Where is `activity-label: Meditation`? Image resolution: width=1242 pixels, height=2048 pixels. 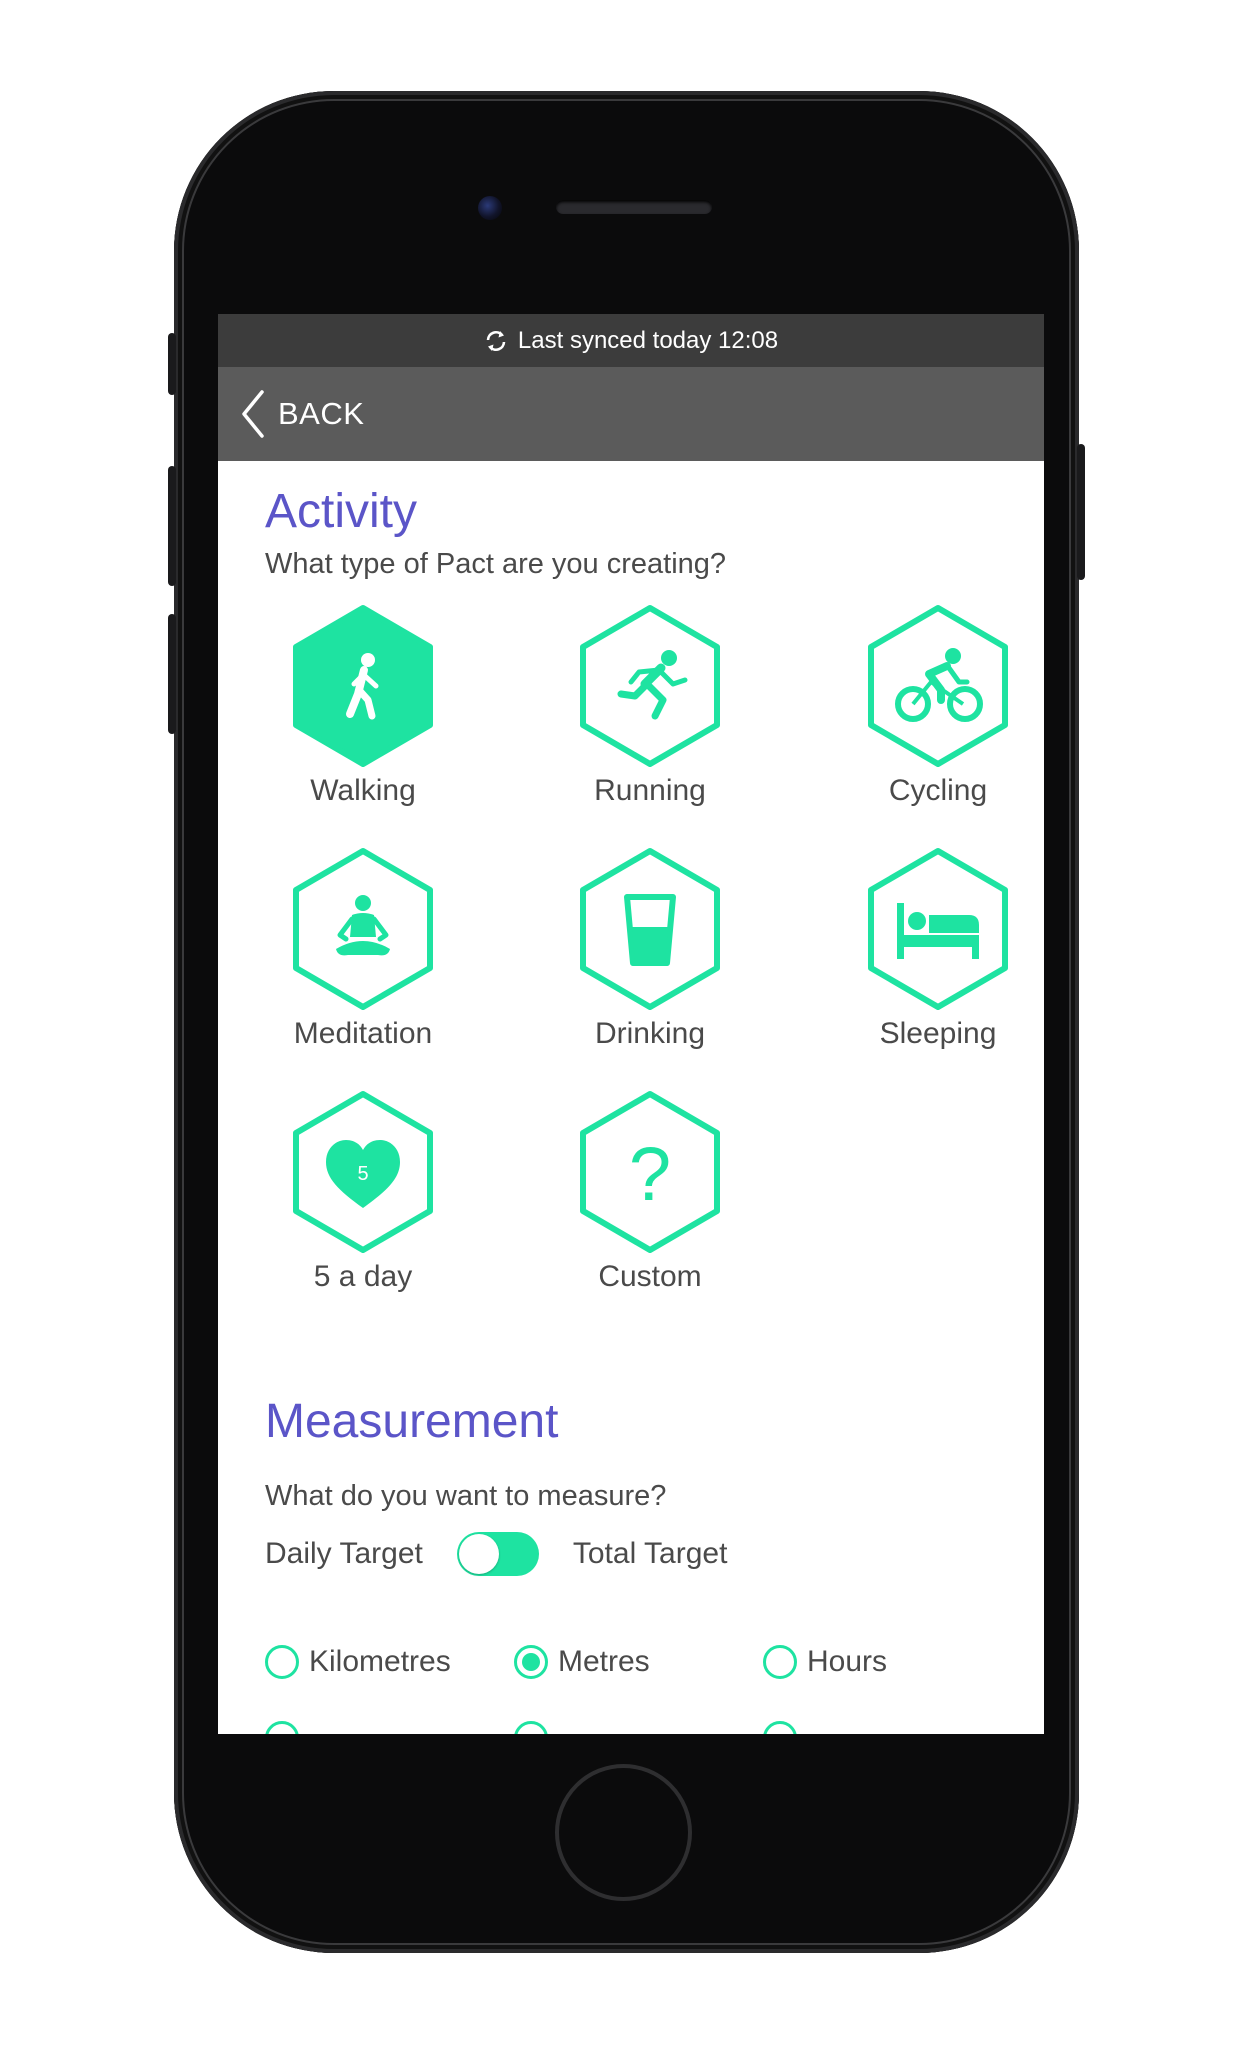 activity-label: Meditation is located at coordinates (363, 1033).